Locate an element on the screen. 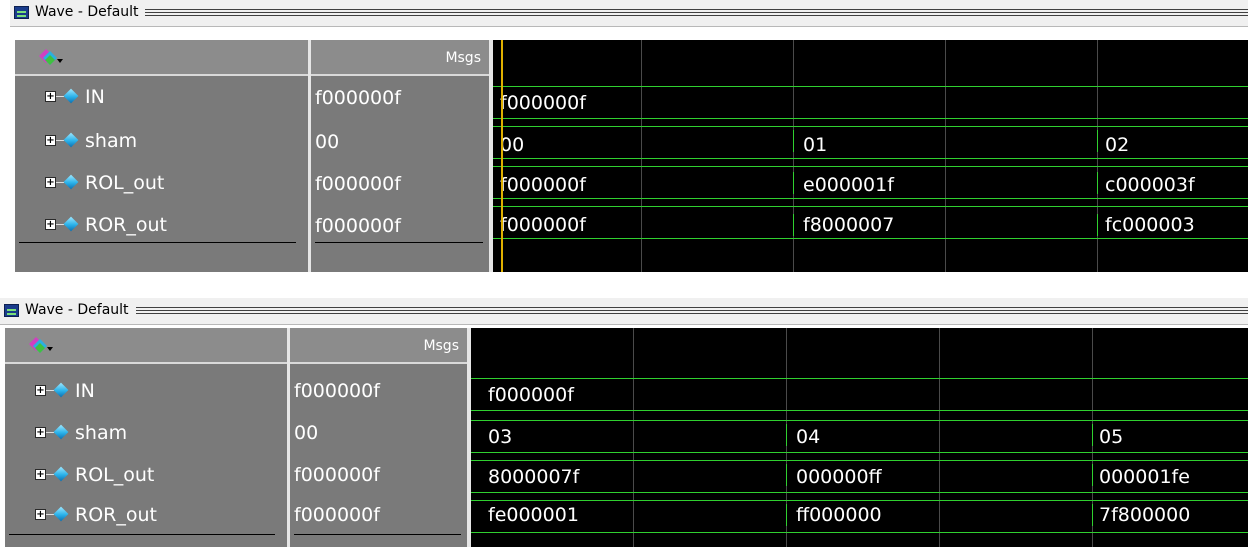  wave-value: c000003f is located at coordinates (1150, 185).